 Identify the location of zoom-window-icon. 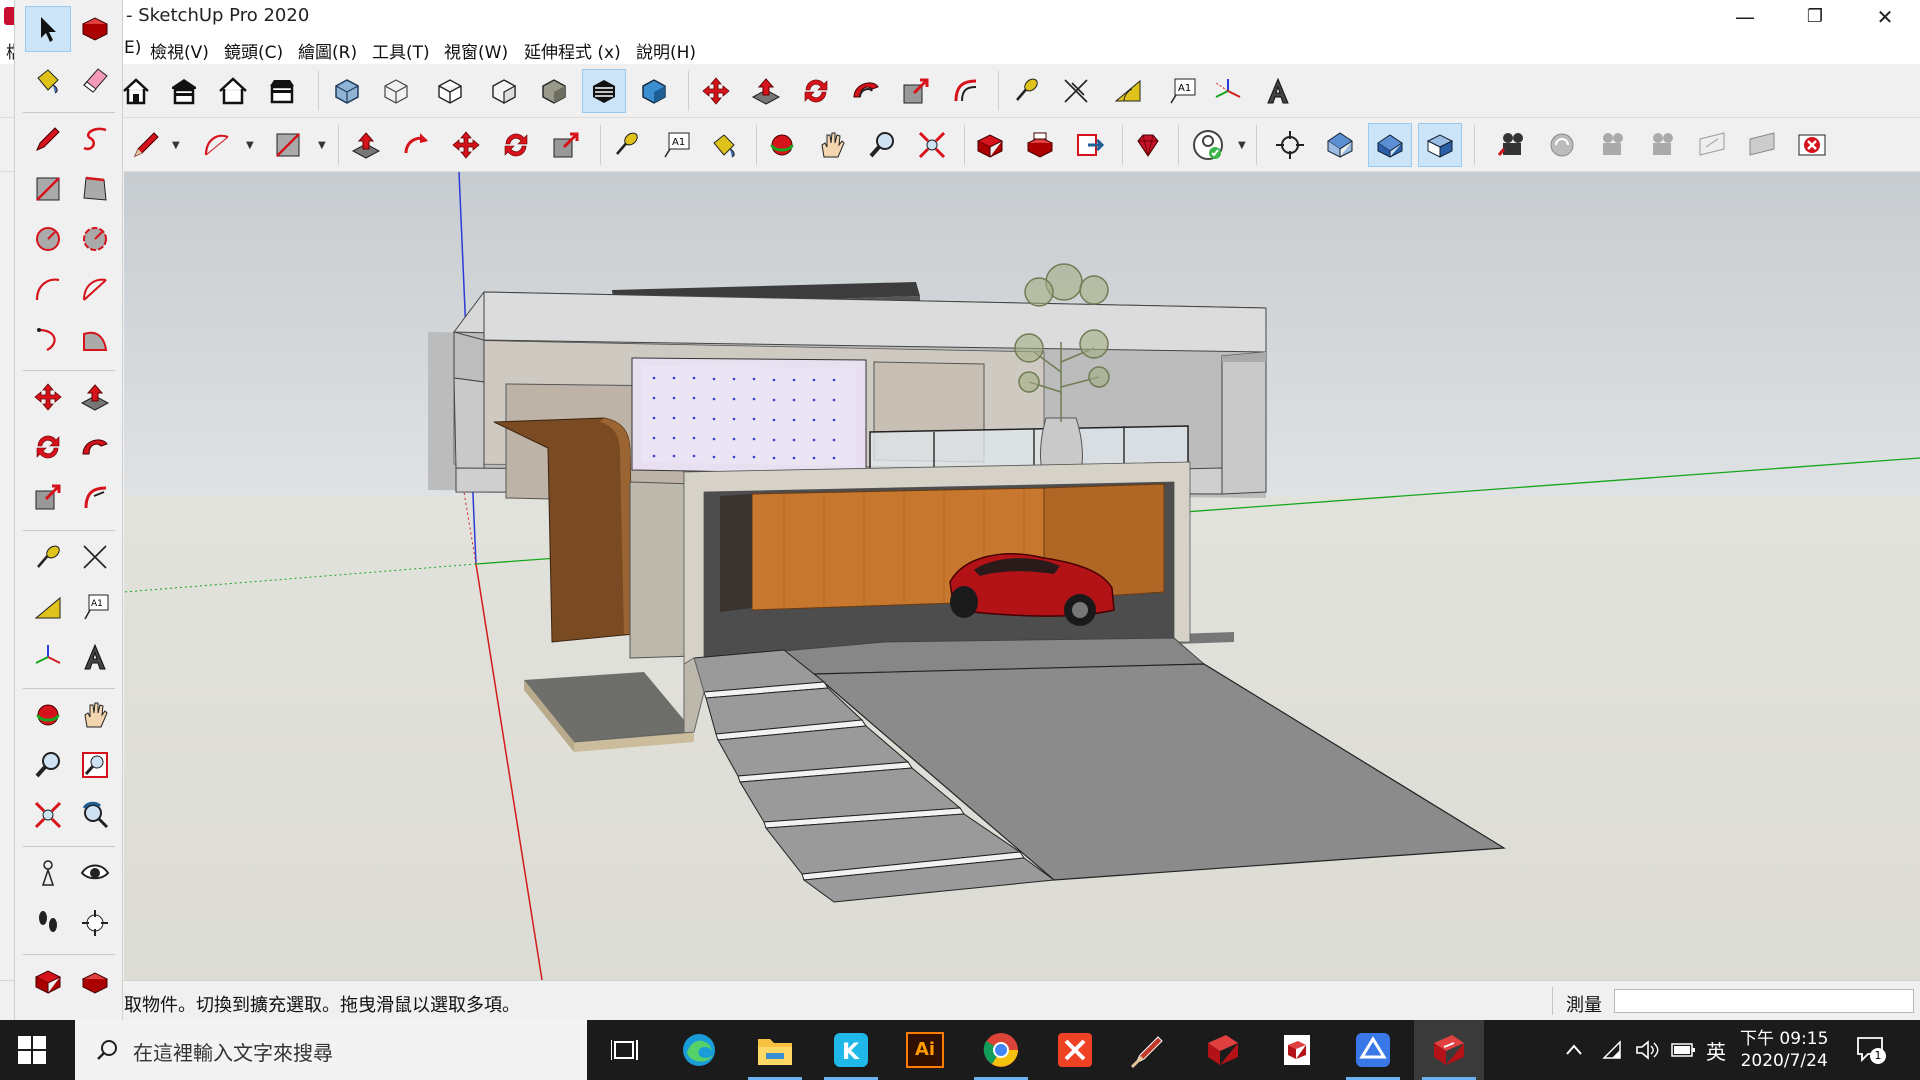
(95, 765).